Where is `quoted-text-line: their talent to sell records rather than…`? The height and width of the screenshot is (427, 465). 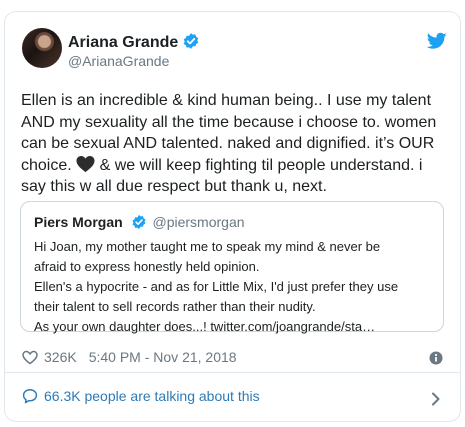 quoted-text-line: their talent to sell records rather than… is located at coordinates (175, 306).